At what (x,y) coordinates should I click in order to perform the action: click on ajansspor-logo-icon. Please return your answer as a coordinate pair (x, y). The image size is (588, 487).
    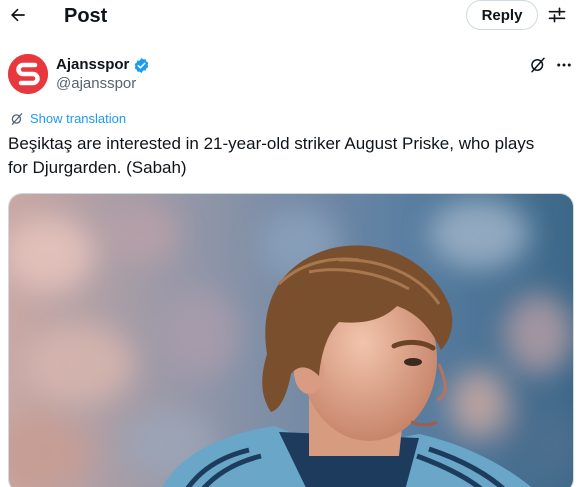
    Looking at the image, I should click on (28, 74).